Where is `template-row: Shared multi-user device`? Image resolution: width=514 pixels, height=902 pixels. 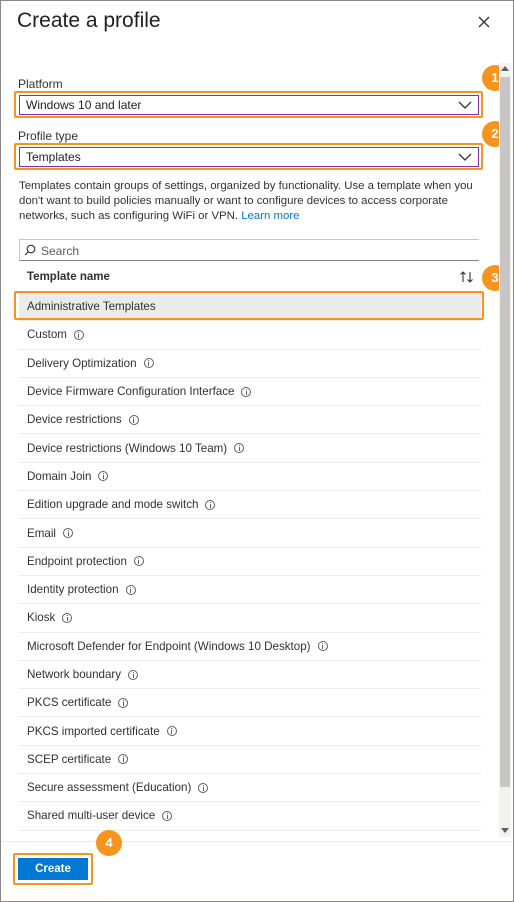
template-row: Shared multi-user device is located at coordinates (250, 816).